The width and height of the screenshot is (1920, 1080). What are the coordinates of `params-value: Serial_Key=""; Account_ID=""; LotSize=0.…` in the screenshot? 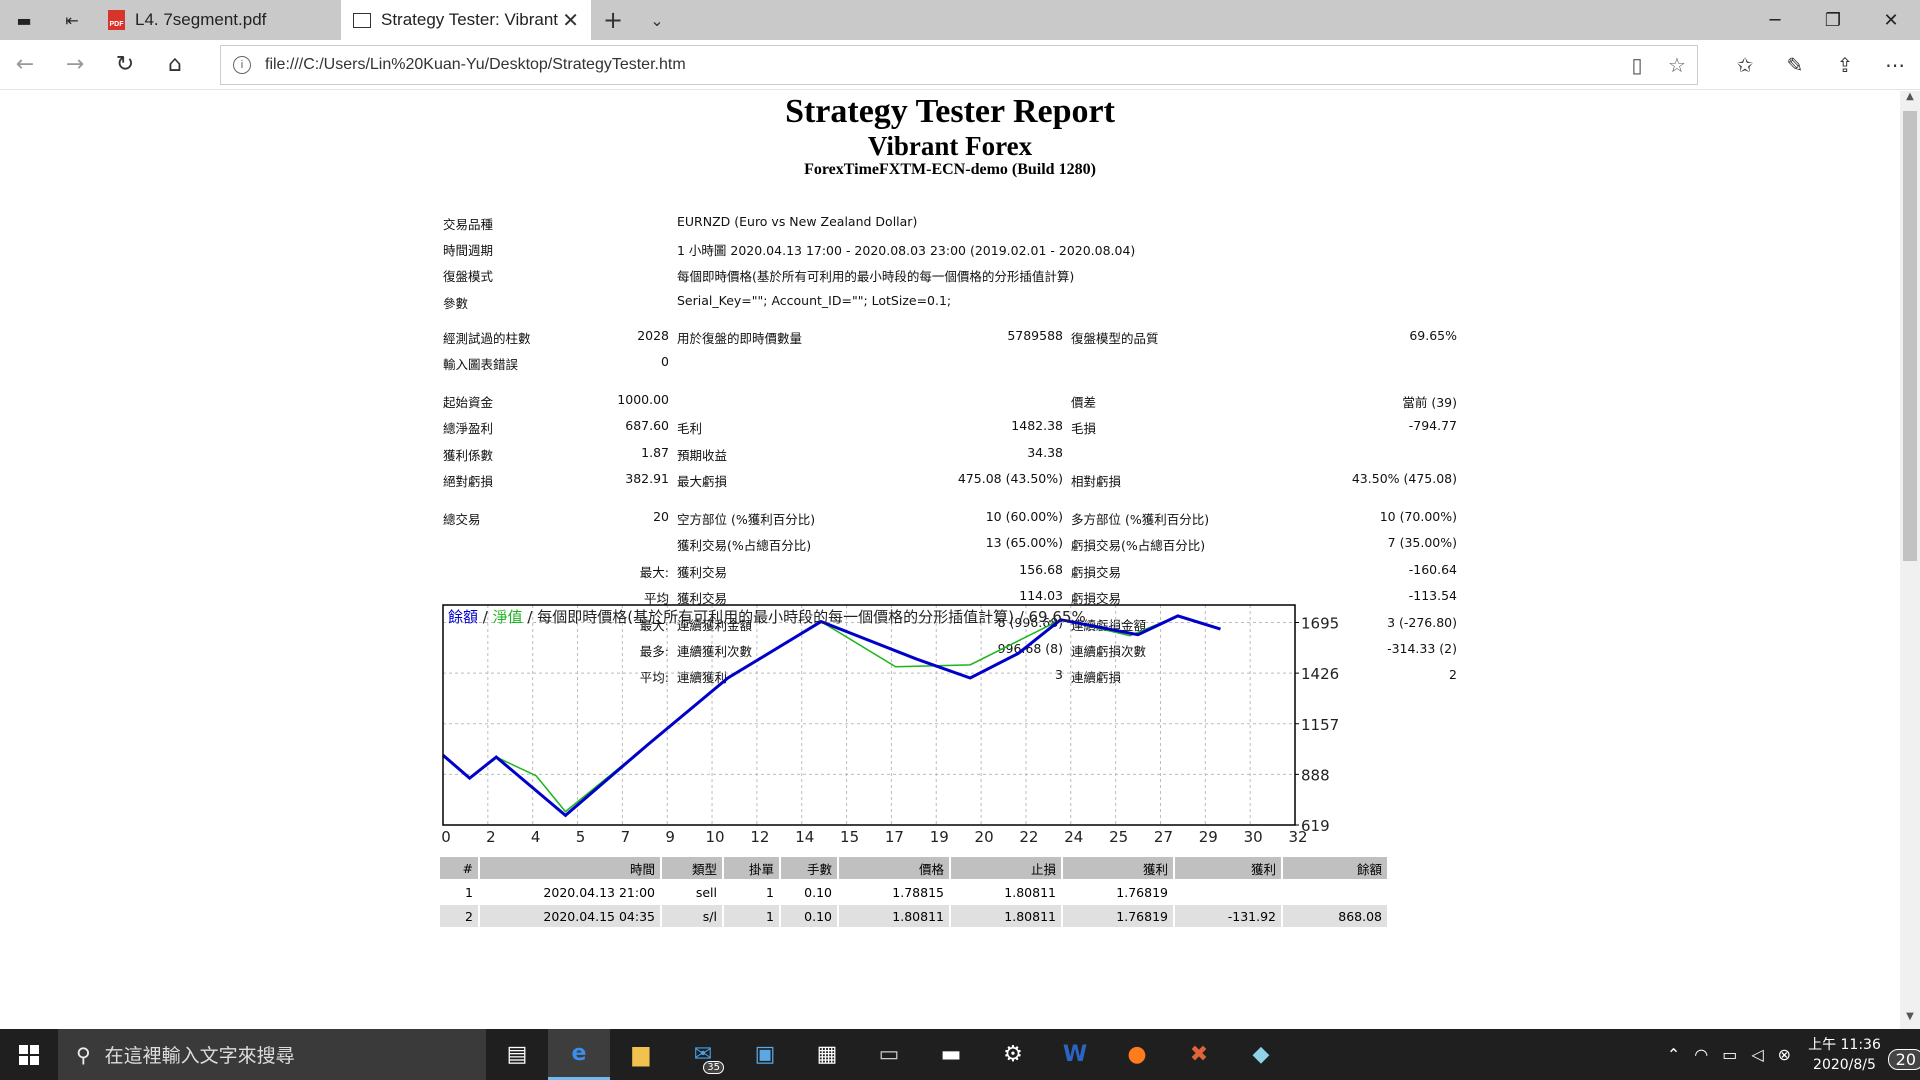 It's located at (814, 300).